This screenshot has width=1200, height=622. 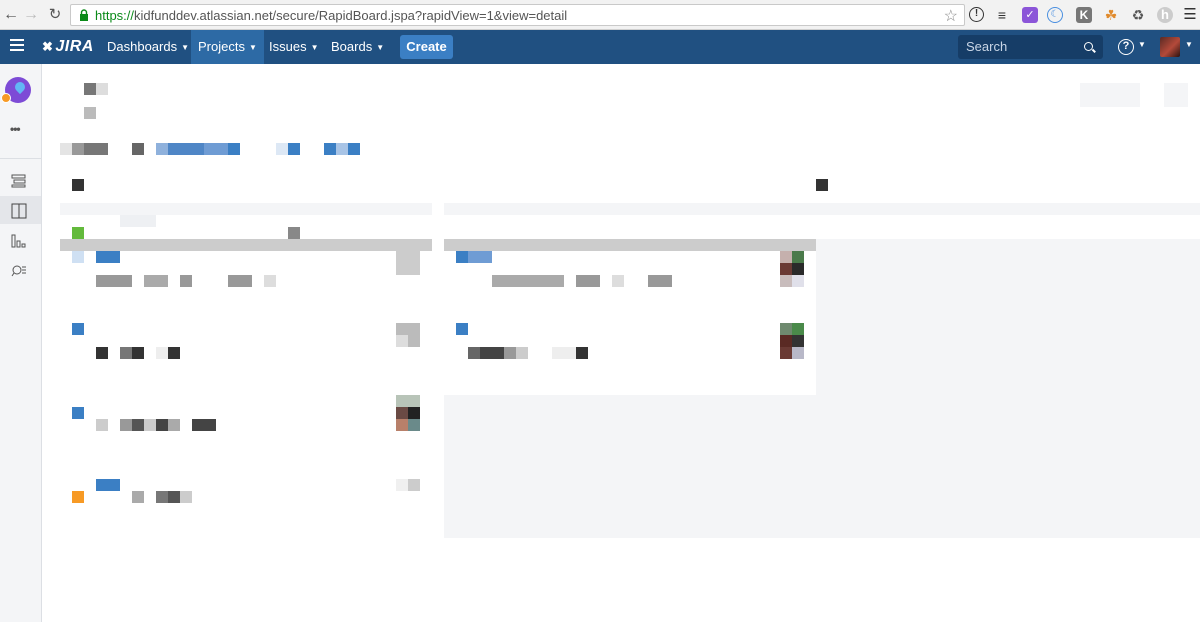 What do you see at coordinates (148, 47) in the screenshot?
I see `nav-dashboards: Dashboards ▼` at bounding box center [148, 47].